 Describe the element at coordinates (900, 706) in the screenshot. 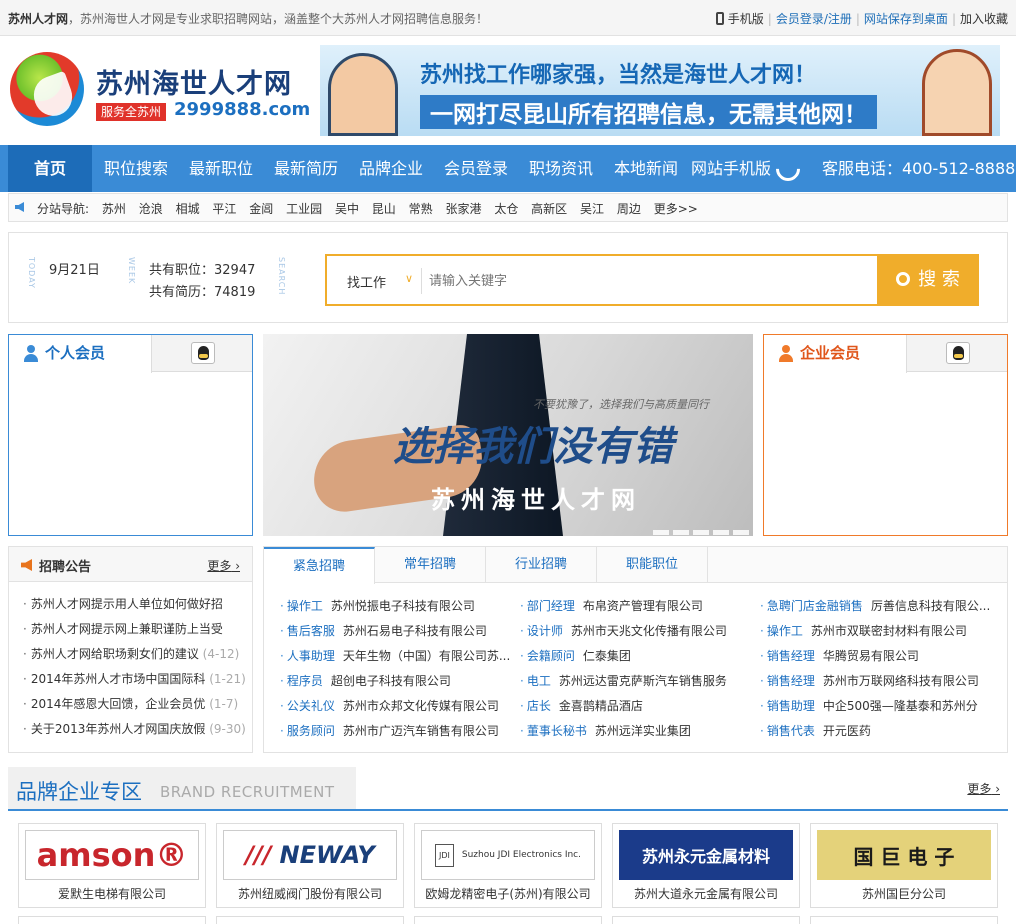

I see `company-name-link: 中企500强—隆基泰和苏州分` at that location.